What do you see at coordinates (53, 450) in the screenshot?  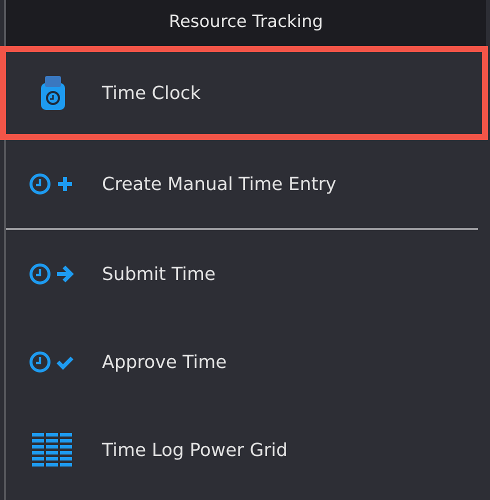 I see `grid-icon` at bounding box center [53, 450].